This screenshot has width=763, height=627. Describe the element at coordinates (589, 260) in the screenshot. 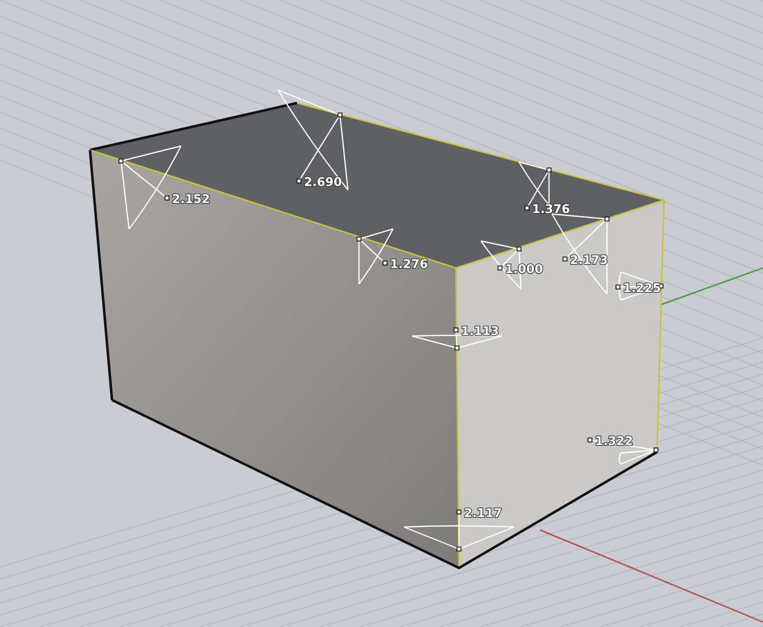

I see `curvature-value-label: 2.173` at that location.